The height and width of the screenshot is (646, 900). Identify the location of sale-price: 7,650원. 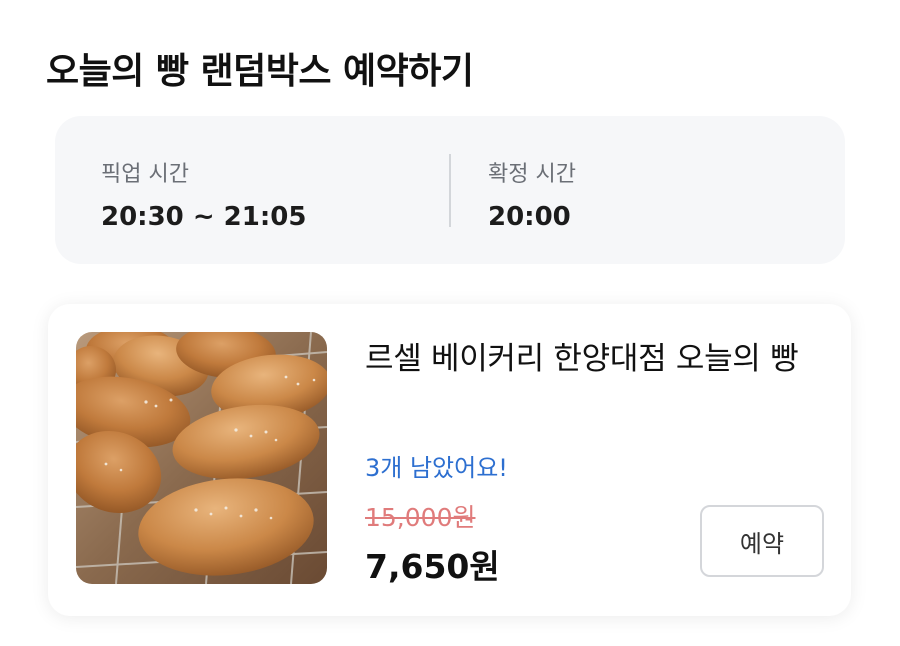
(432, 566).